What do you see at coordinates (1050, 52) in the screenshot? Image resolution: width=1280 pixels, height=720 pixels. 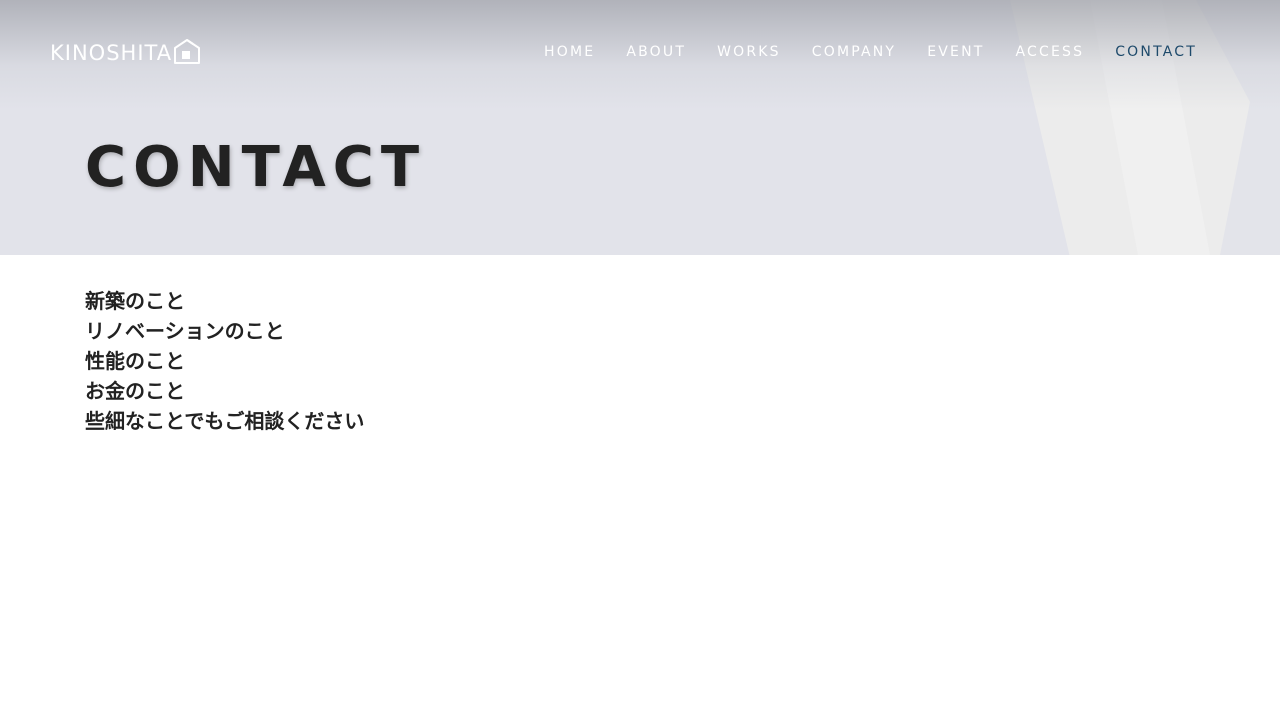 I see `nav-item-access: ACCESS` at bounding box center [1050, 52].